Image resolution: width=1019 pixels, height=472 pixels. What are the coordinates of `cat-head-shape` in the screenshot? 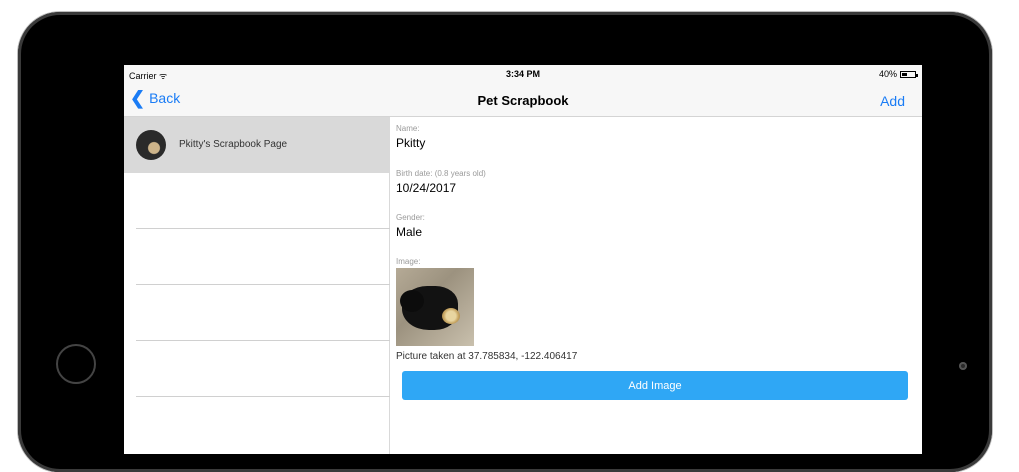 It's located at (412, 301).